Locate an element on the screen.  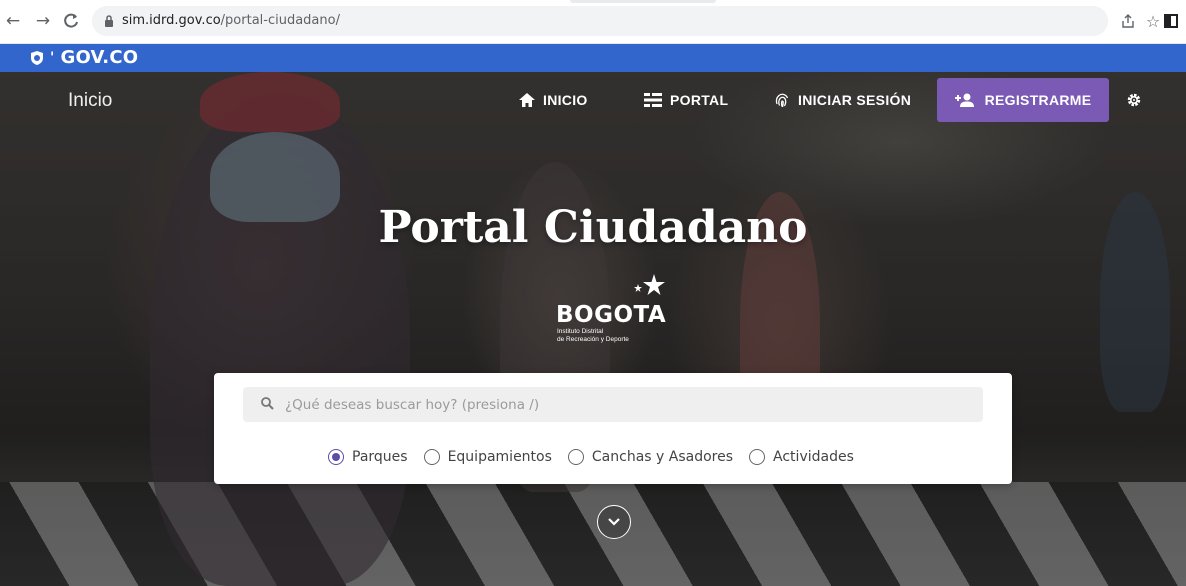
nav-inicio: INICIO is located at coordinates (553, 100).